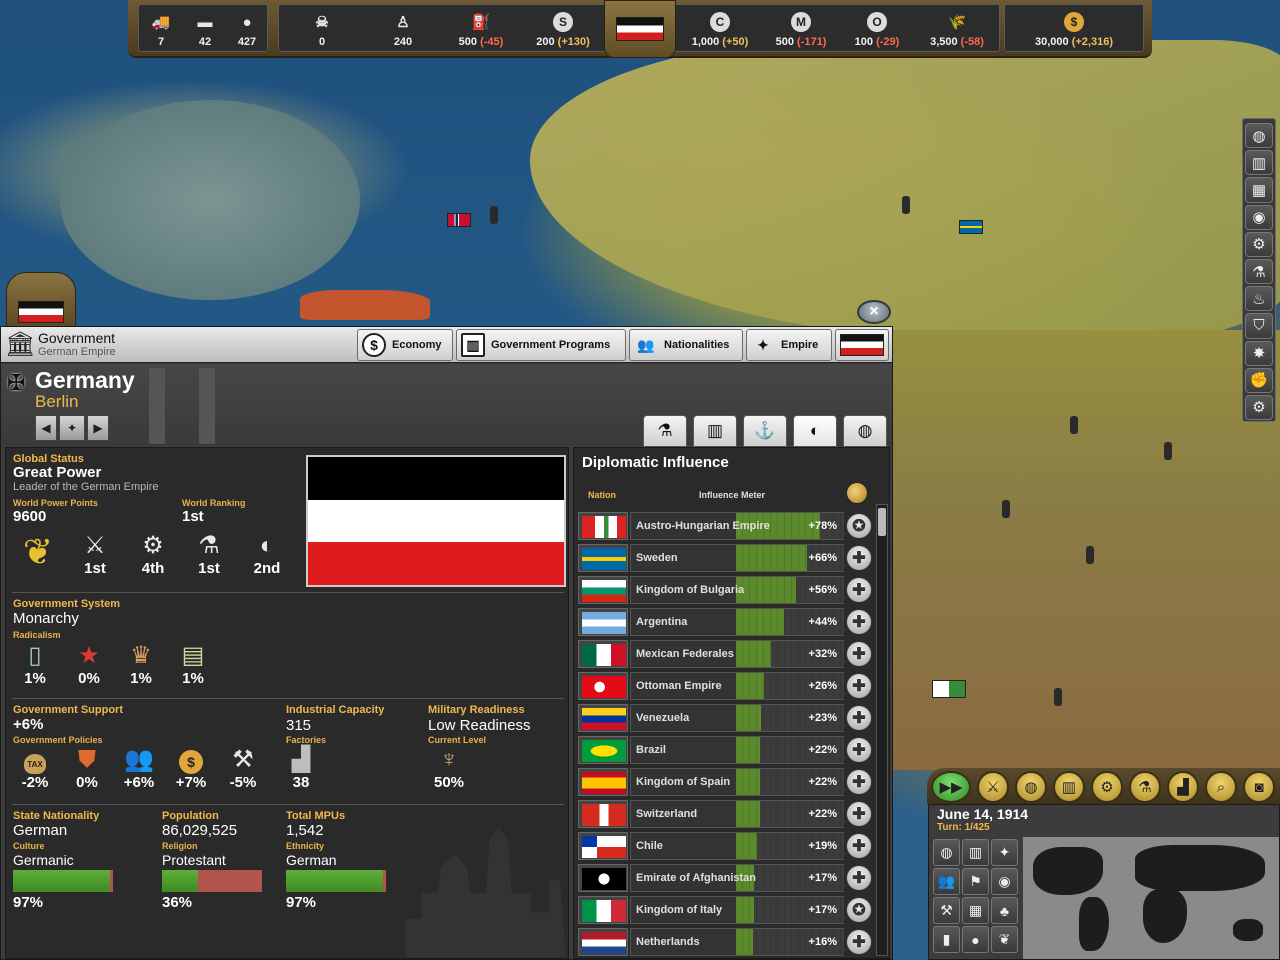 This screenshot has height=960, width=1280. Describe the element at coordinates (563, 28) in the screenshot. I see `steel-resource: S 200 (+130)` at that location.